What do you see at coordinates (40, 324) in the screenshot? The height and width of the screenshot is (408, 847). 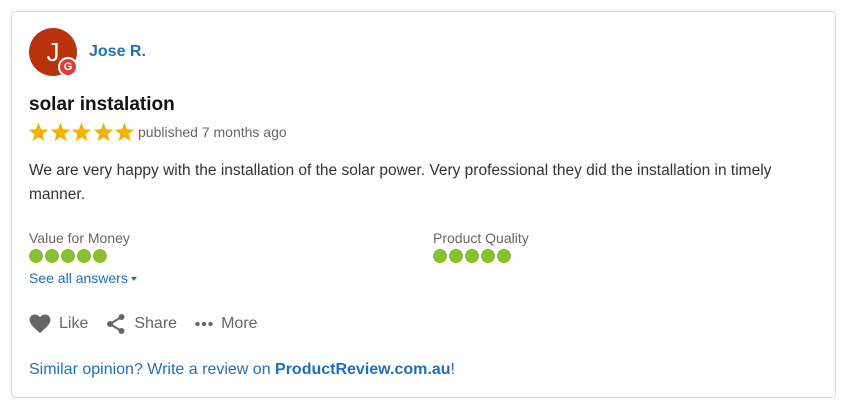 I see `heart-icon` at bounding box center [40, 324].